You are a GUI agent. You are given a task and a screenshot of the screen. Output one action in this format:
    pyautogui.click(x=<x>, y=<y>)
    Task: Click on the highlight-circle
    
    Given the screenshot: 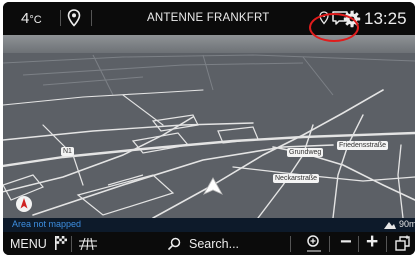 What is the action you would take?
    pyautogui.click(x=334, y=27)
    